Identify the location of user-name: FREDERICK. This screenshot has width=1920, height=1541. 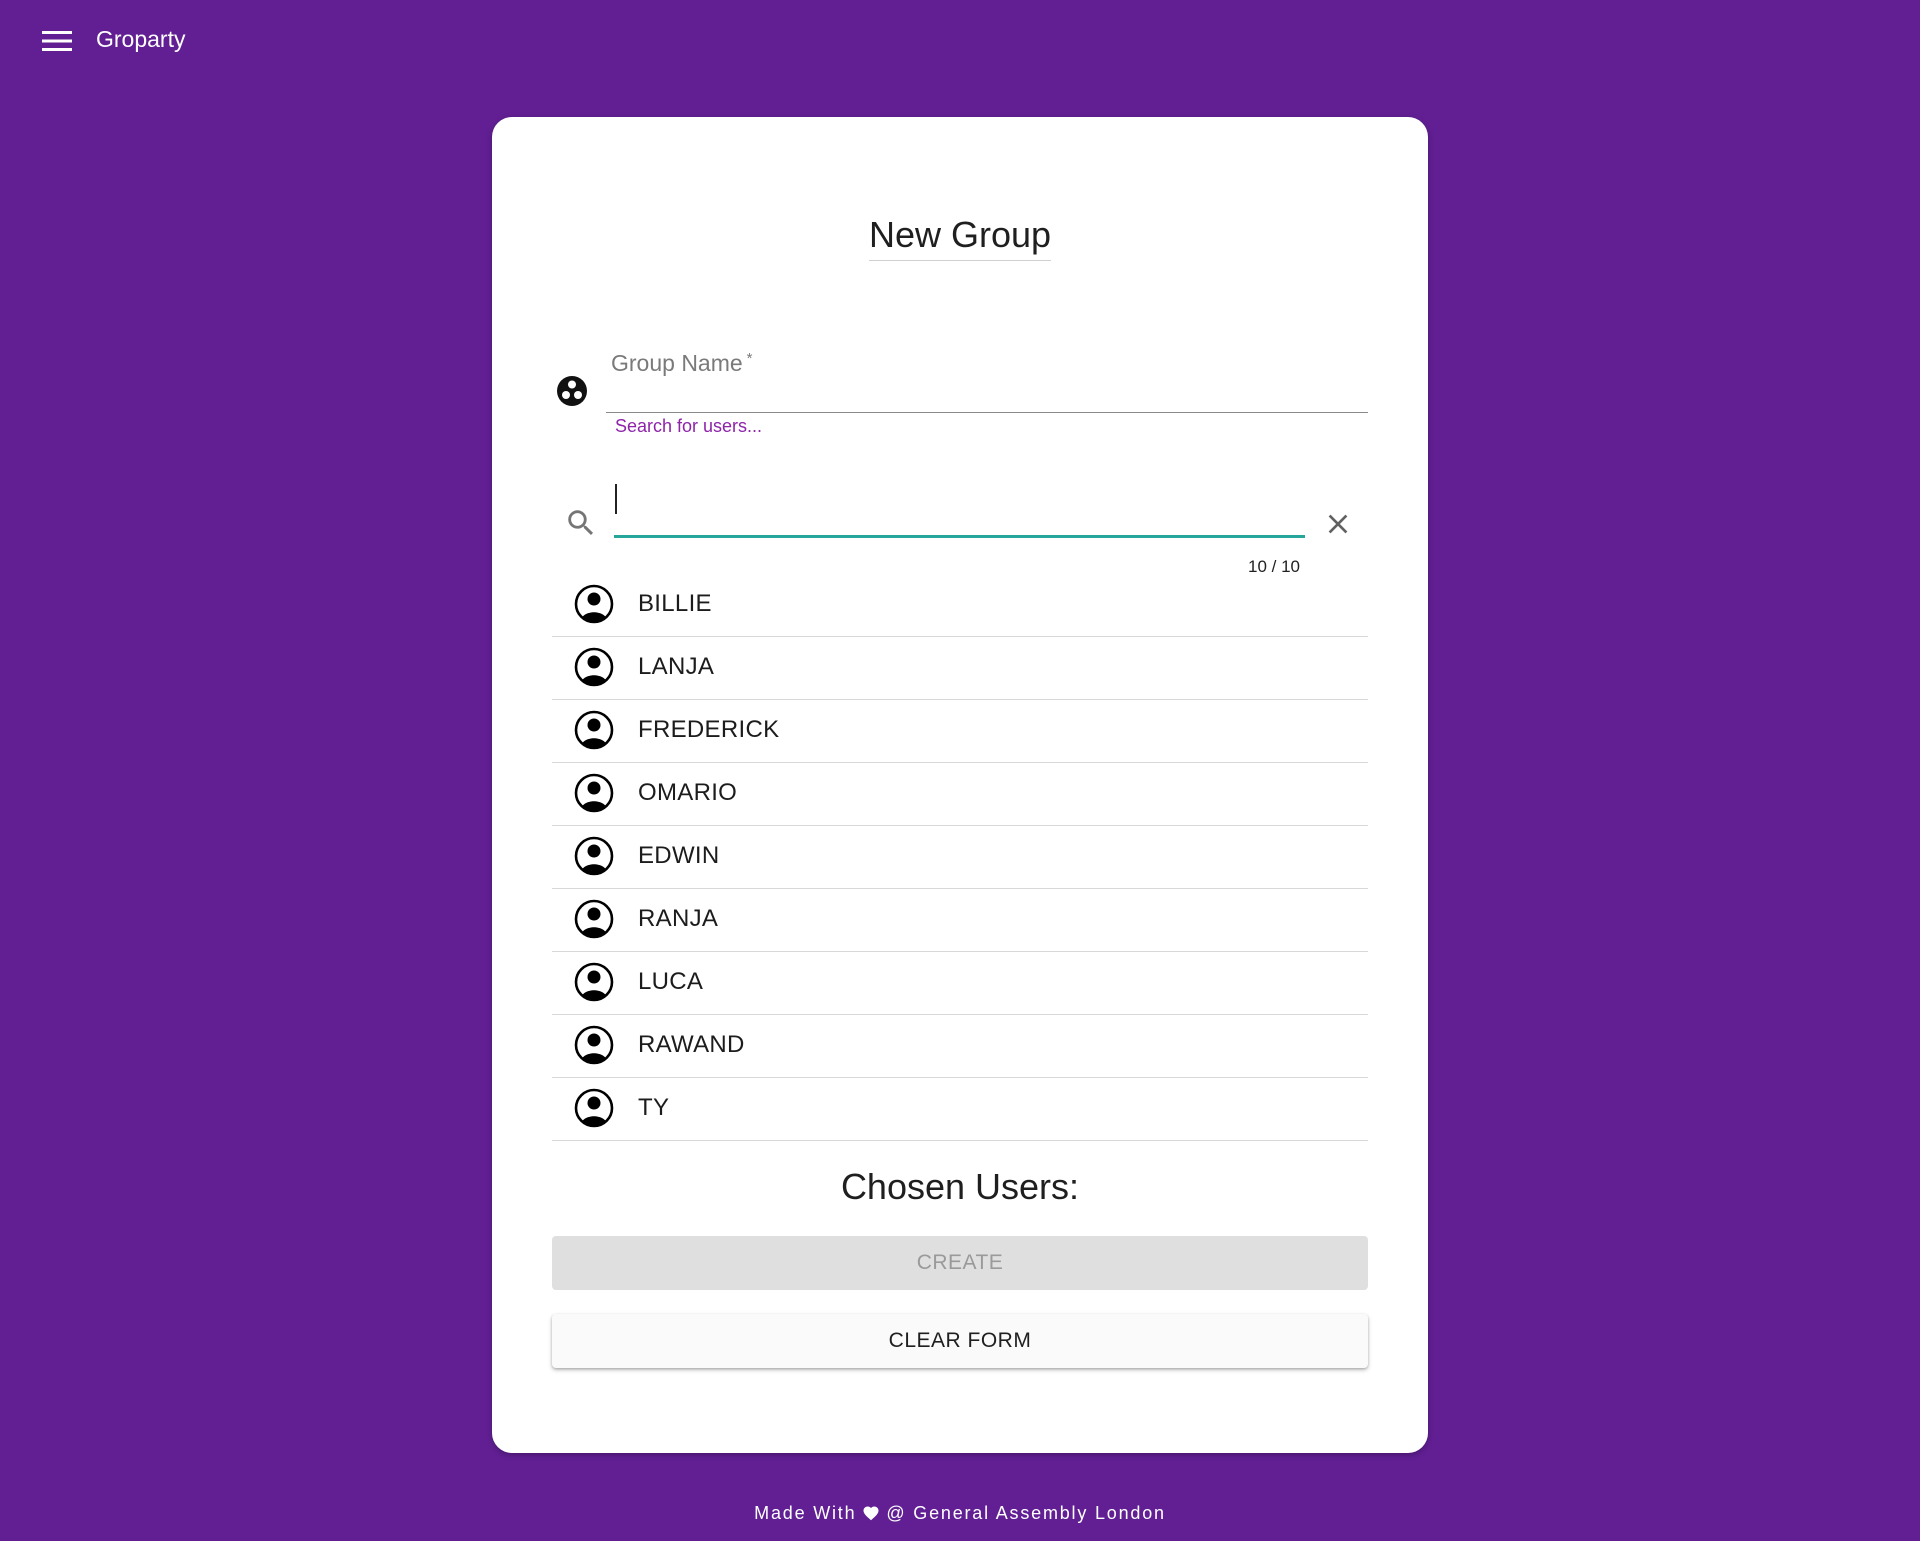
(709, 729).